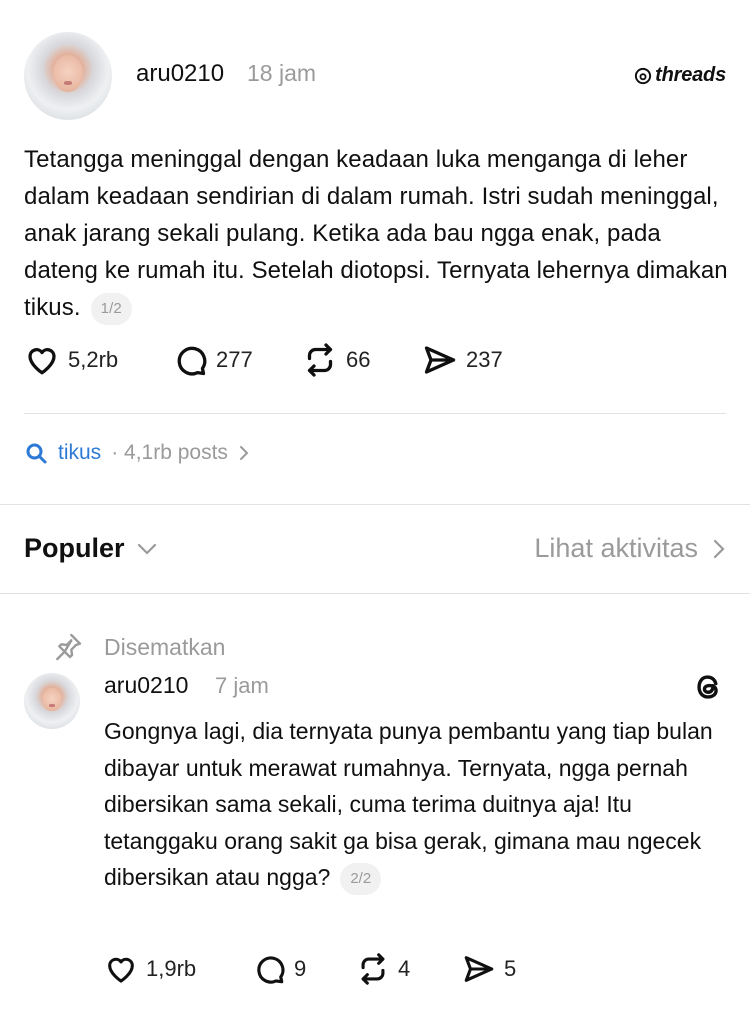 The image size is (750, 1012). I want to click on like-button: 5,2rb, so click(98, 360).